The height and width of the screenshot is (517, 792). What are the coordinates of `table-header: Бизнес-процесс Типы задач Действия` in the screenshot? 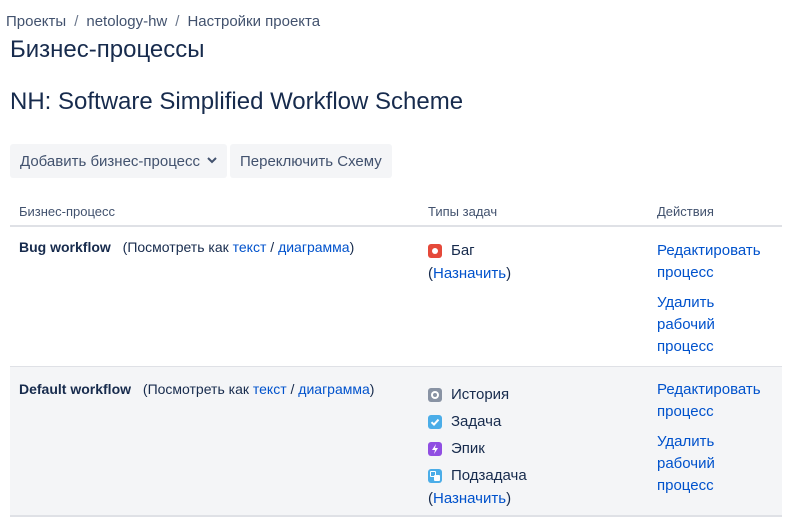 It's located at (396, 213).